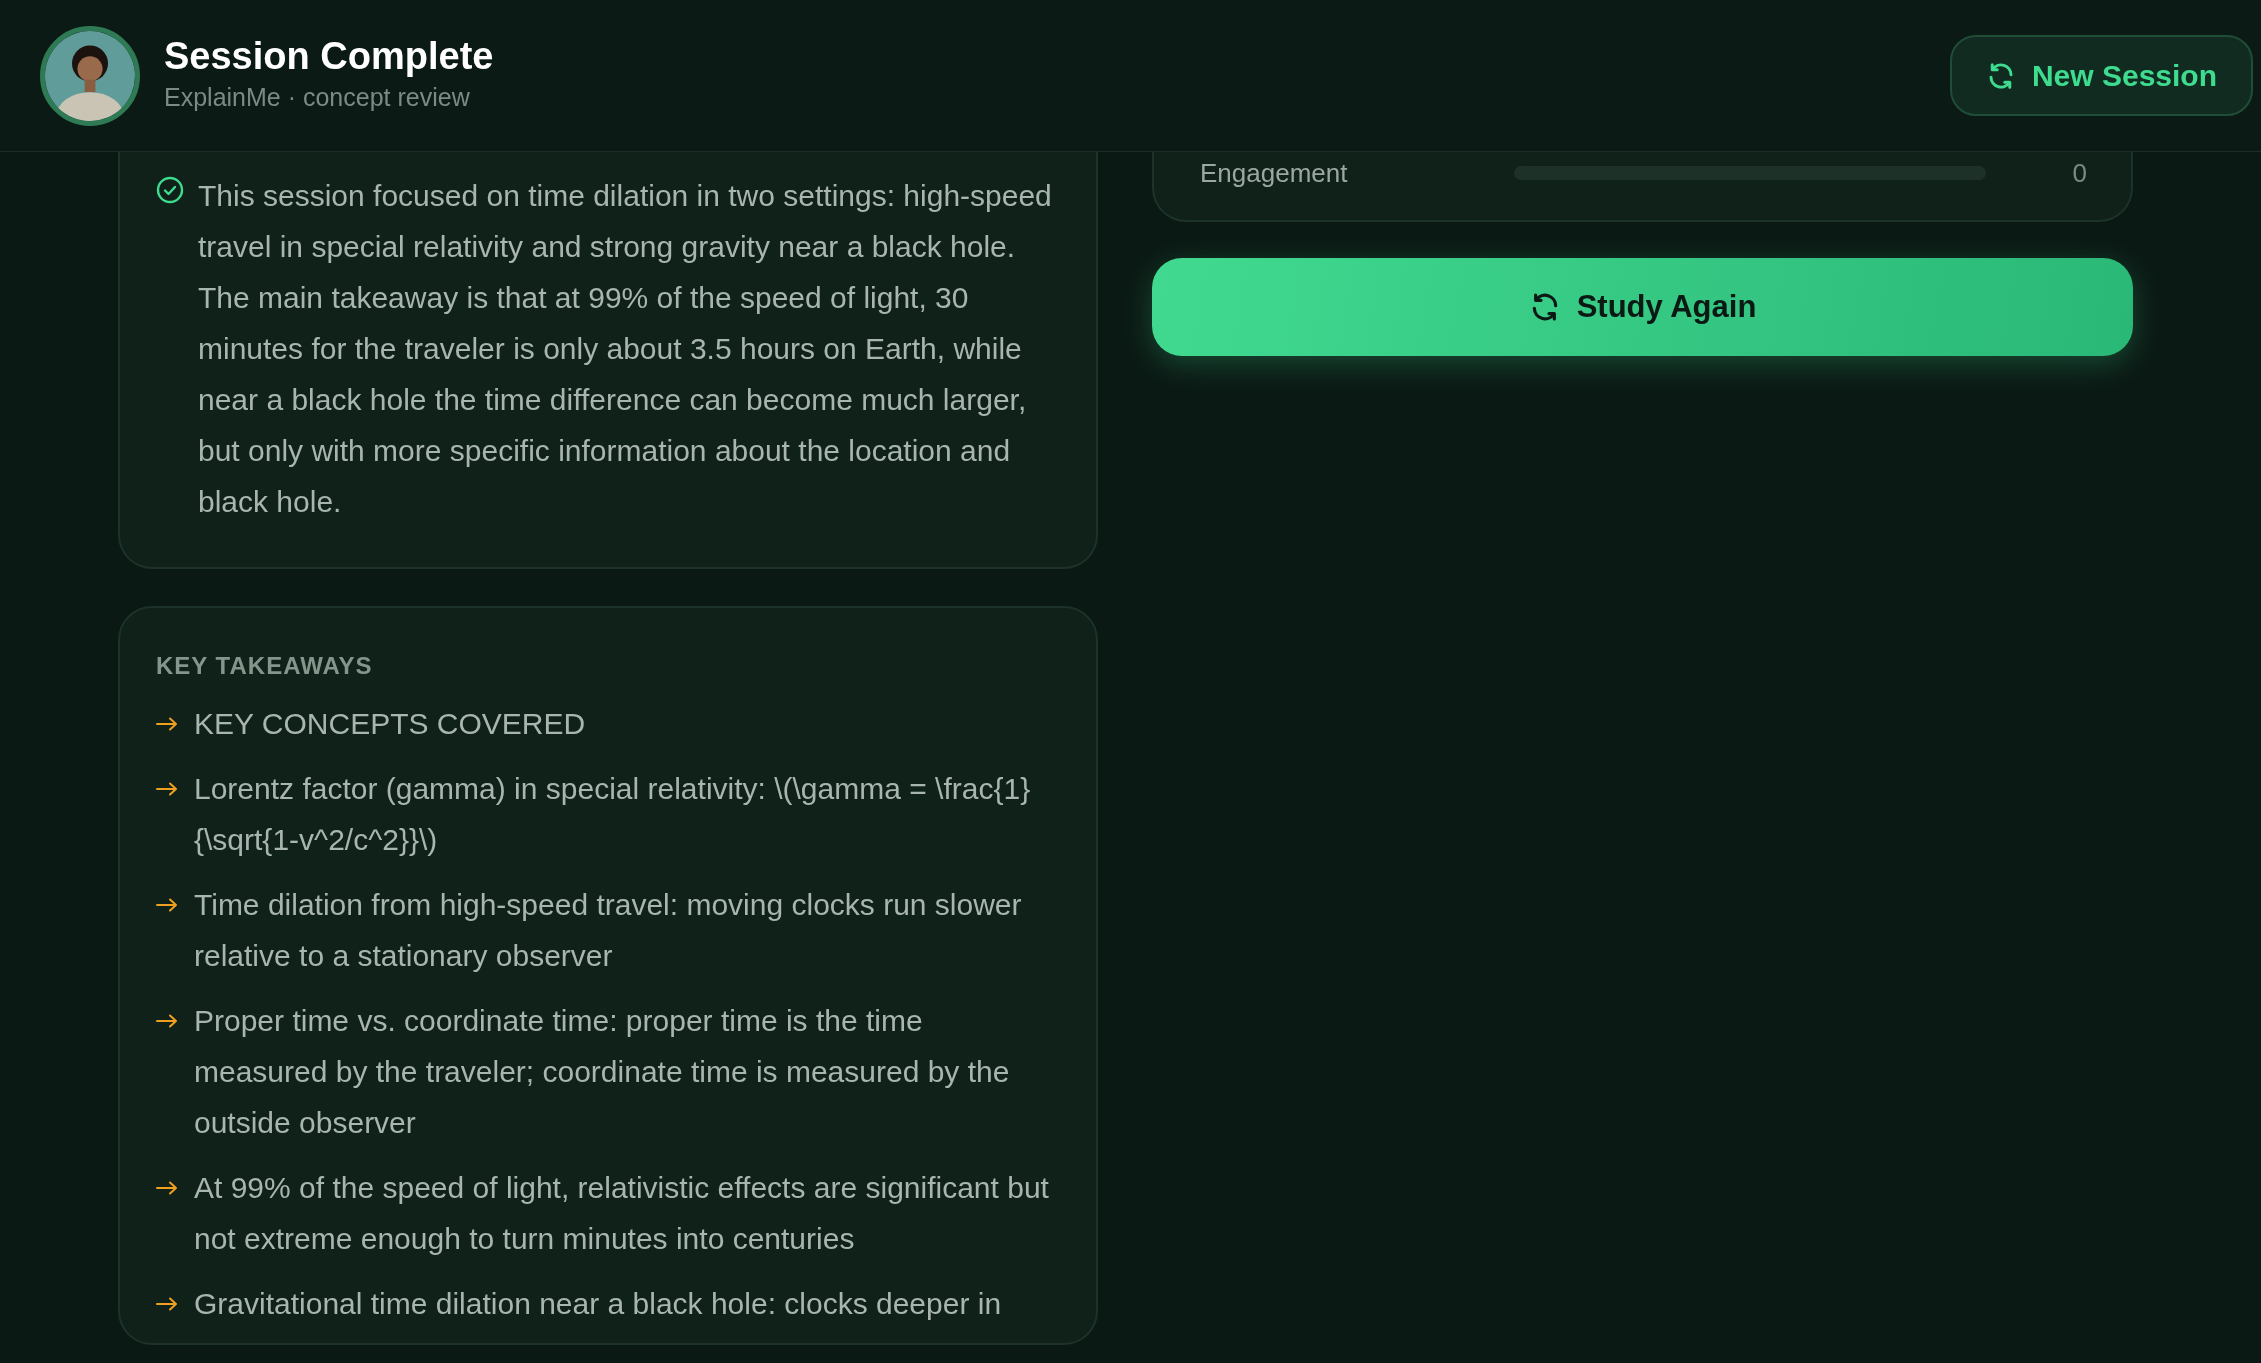  What do you see at coordinates (613, 814) in the screenshot?
I see `takeaway-text: Lorentz factor (gamma) in special relativity: \(\gamma = \frac{1}{\sqrt{1-v^2/c^2}}\)` at bounding box center [613, 814].